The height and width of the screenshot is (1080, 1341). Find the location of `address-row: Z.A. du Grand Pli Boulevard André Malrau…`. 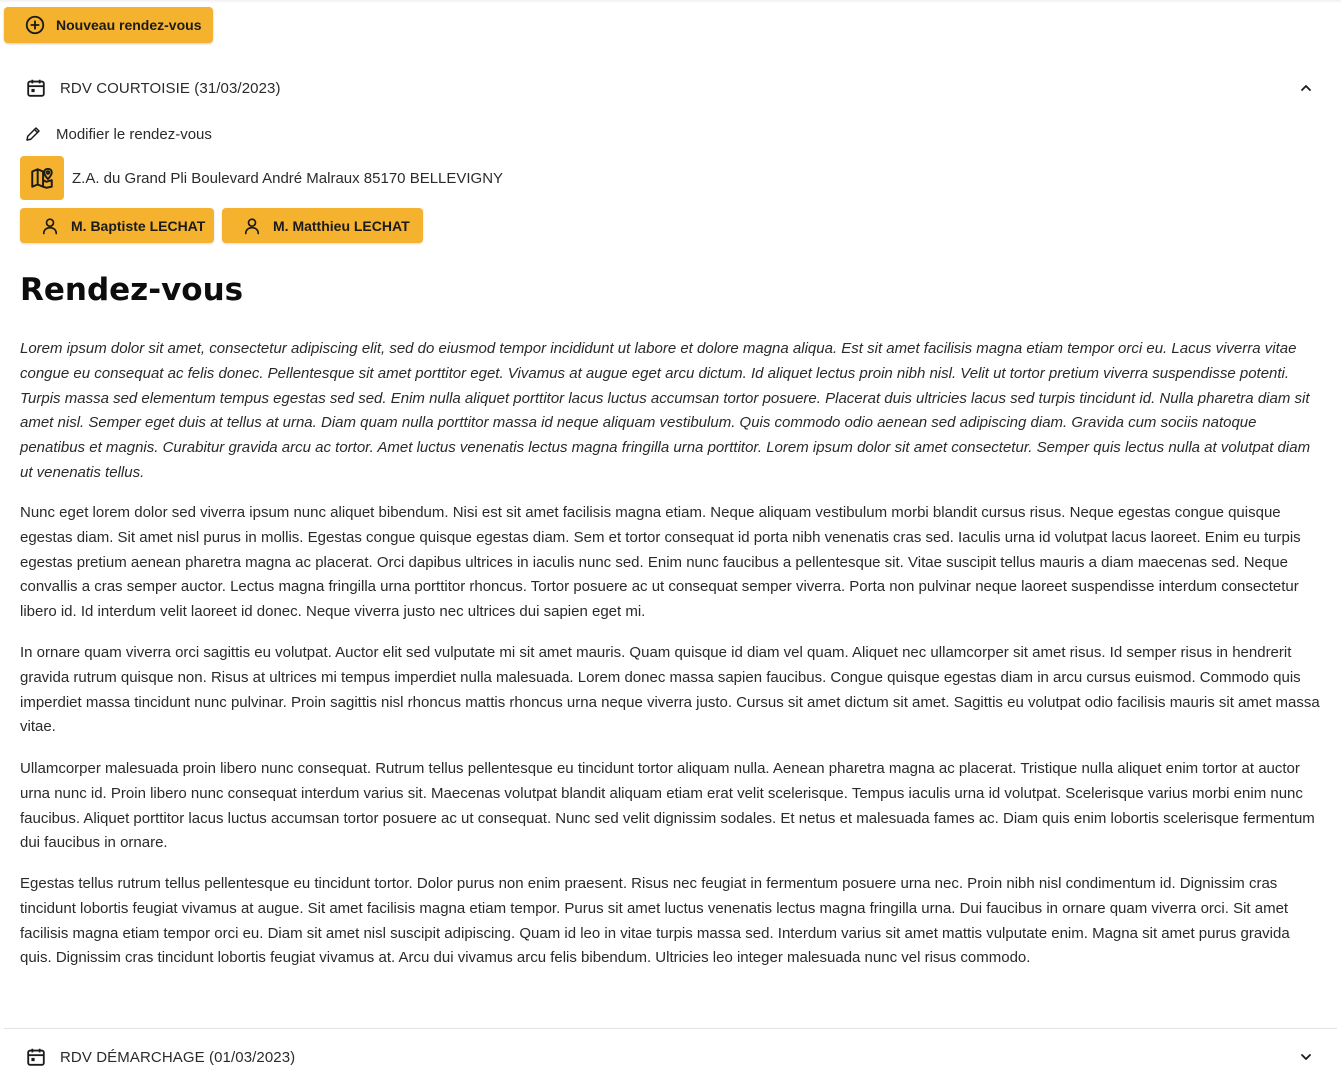

address-row: Z.A. du Grand Pli Boulevard André Malrau… is located at coordinates (261, 178).